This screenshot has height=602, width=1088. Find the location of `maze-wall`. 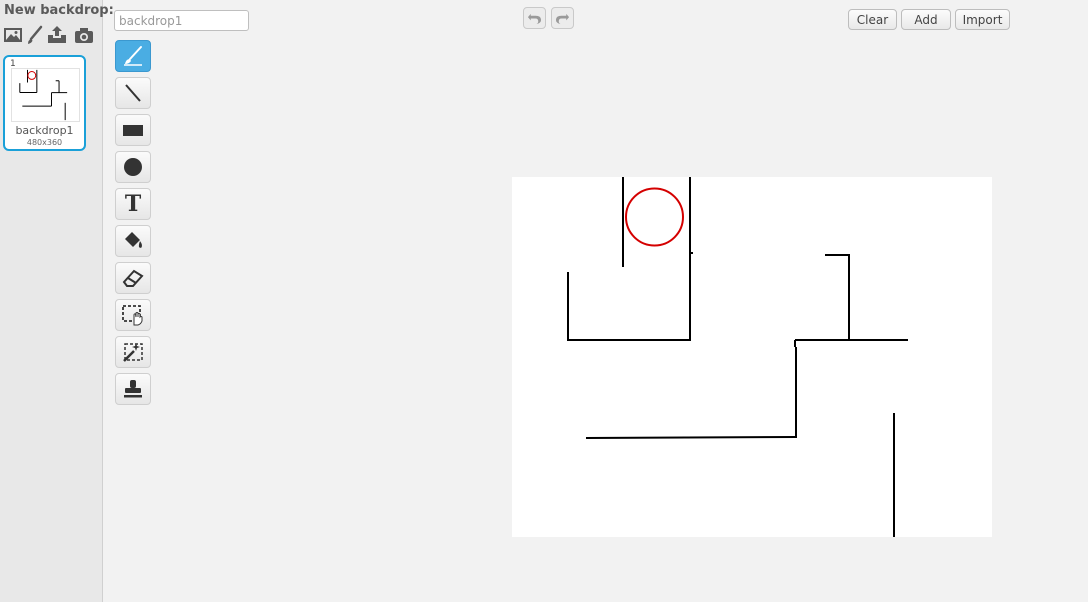

maze-wall is located at coordinates (691, 437).